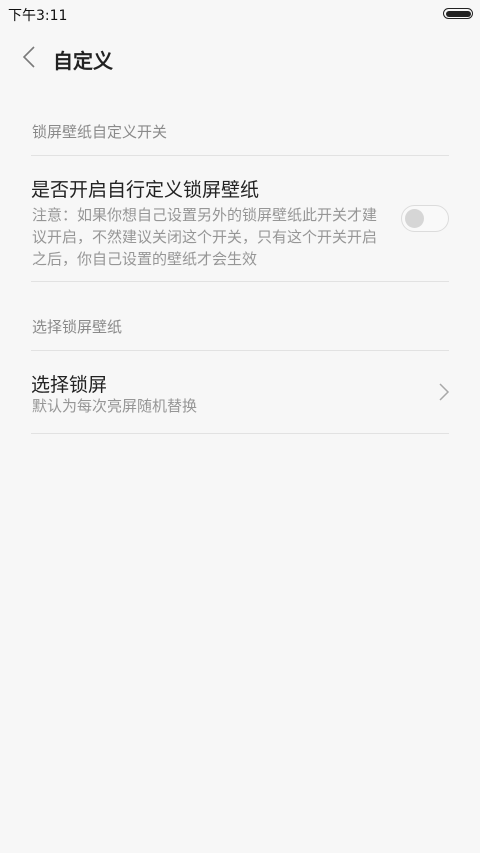 The image size is (480, 853). Describe the element at coordinates (240, 392) in the screenshot. I see `select-lockscreen-row: 选择锁屏 默认为每次亮屏随机替换` at that location.